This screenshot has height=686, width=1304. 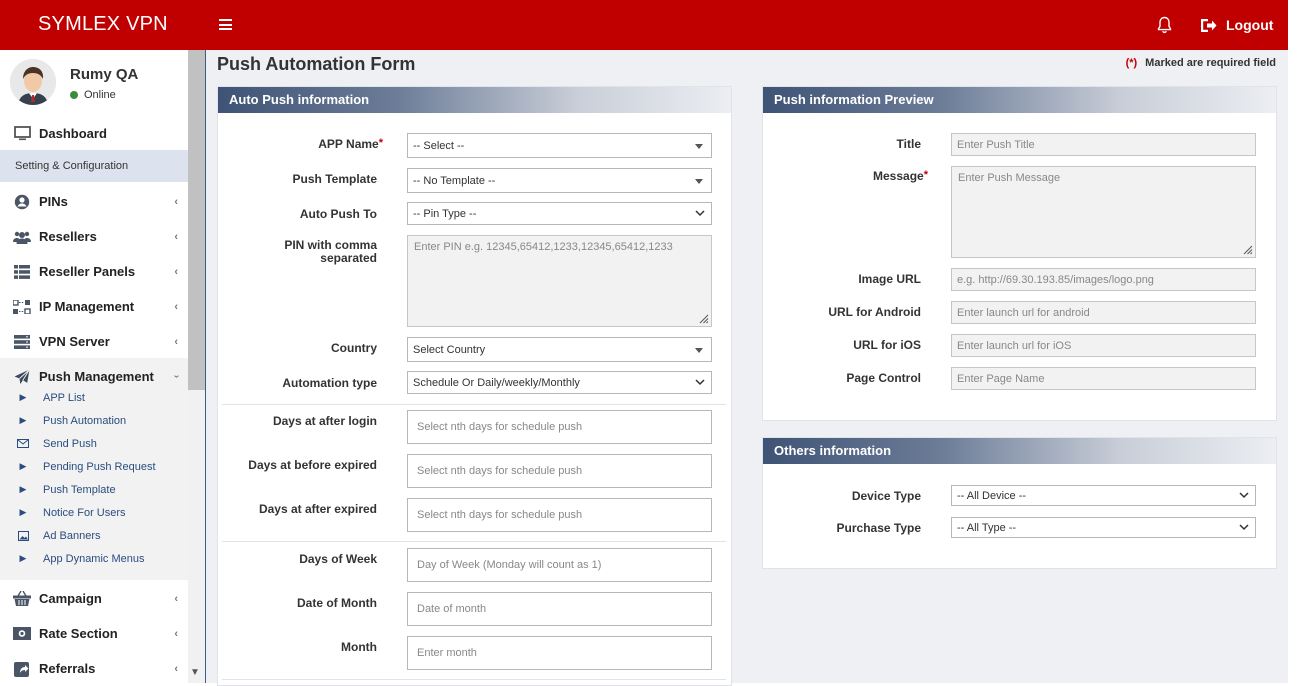 What do you see at coordinates (74, 95) in the screenshot?
I see `online-dot-icon` at bounding box center [74, 95].